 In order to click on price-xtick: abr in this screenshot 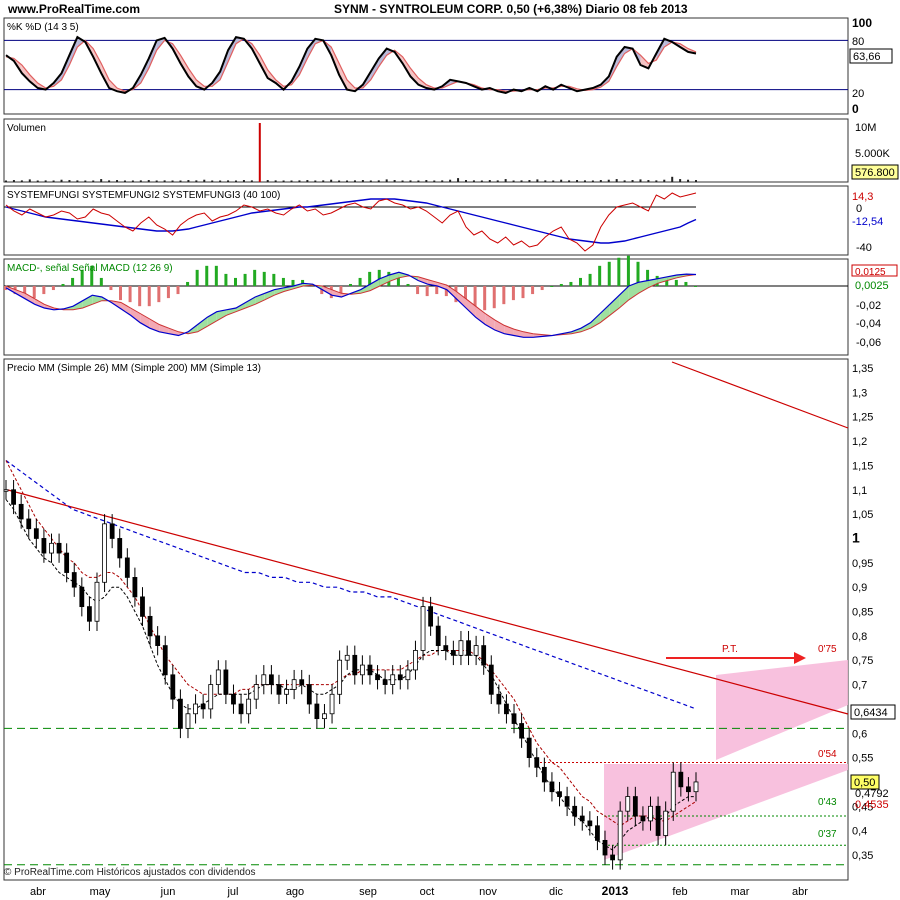, I will do `click(800, 892)`.